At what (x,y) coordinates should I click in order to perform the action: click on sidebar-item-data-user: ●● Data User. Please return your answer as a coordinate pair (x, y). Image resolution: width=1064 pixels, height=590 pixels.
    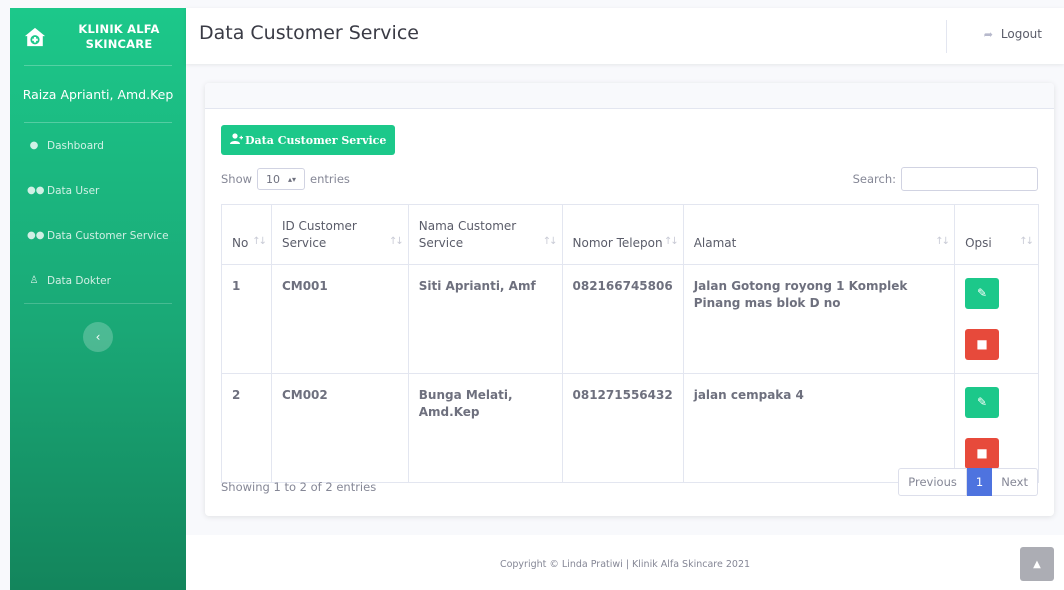
    Looking at the image, I should click on (98, 190).